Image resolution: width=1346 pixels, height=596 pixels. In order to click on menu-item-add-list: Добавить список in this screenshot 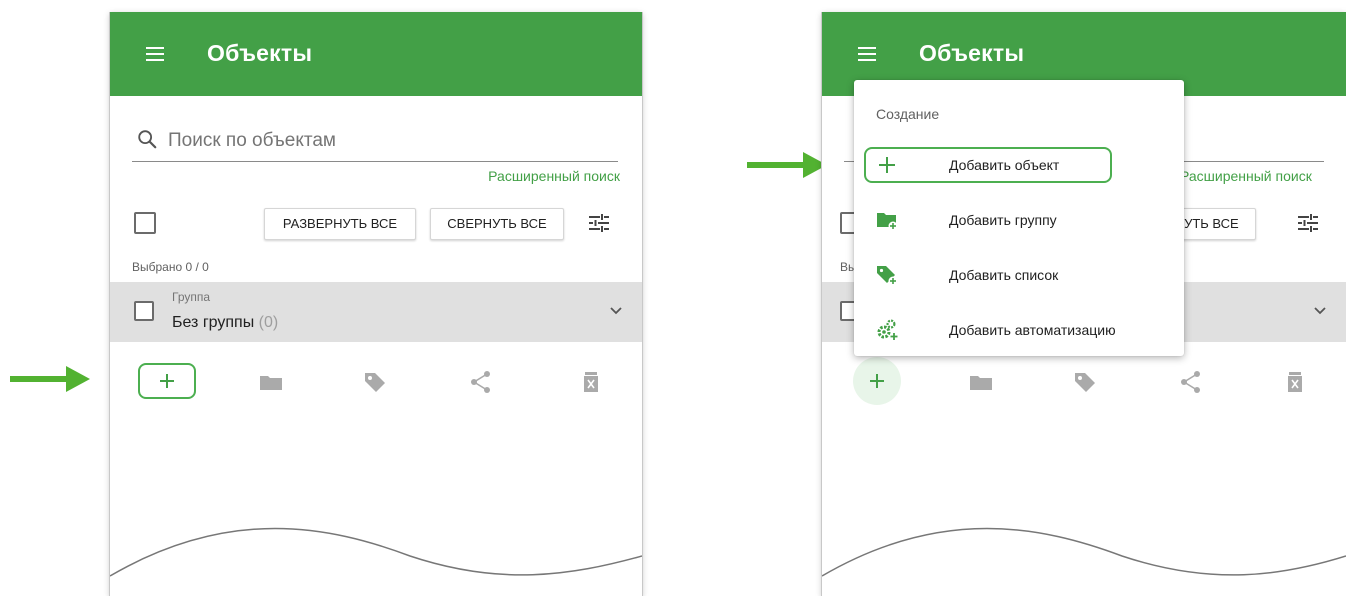, I will do `click(1019, 275)`.